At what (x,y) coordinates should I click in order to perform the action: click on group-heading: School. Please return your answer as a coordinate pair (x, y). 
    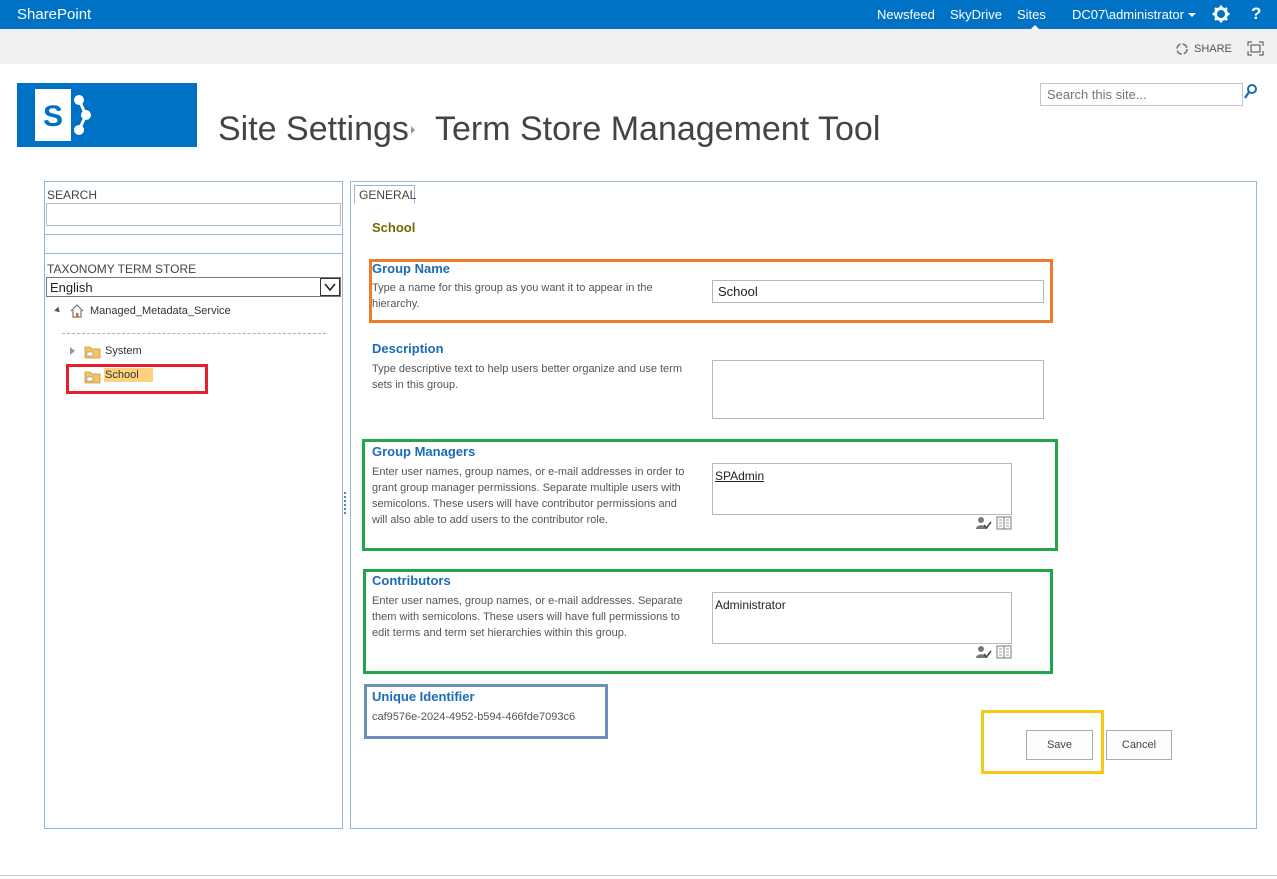
    Looking at the image, I should click on (394, 227).